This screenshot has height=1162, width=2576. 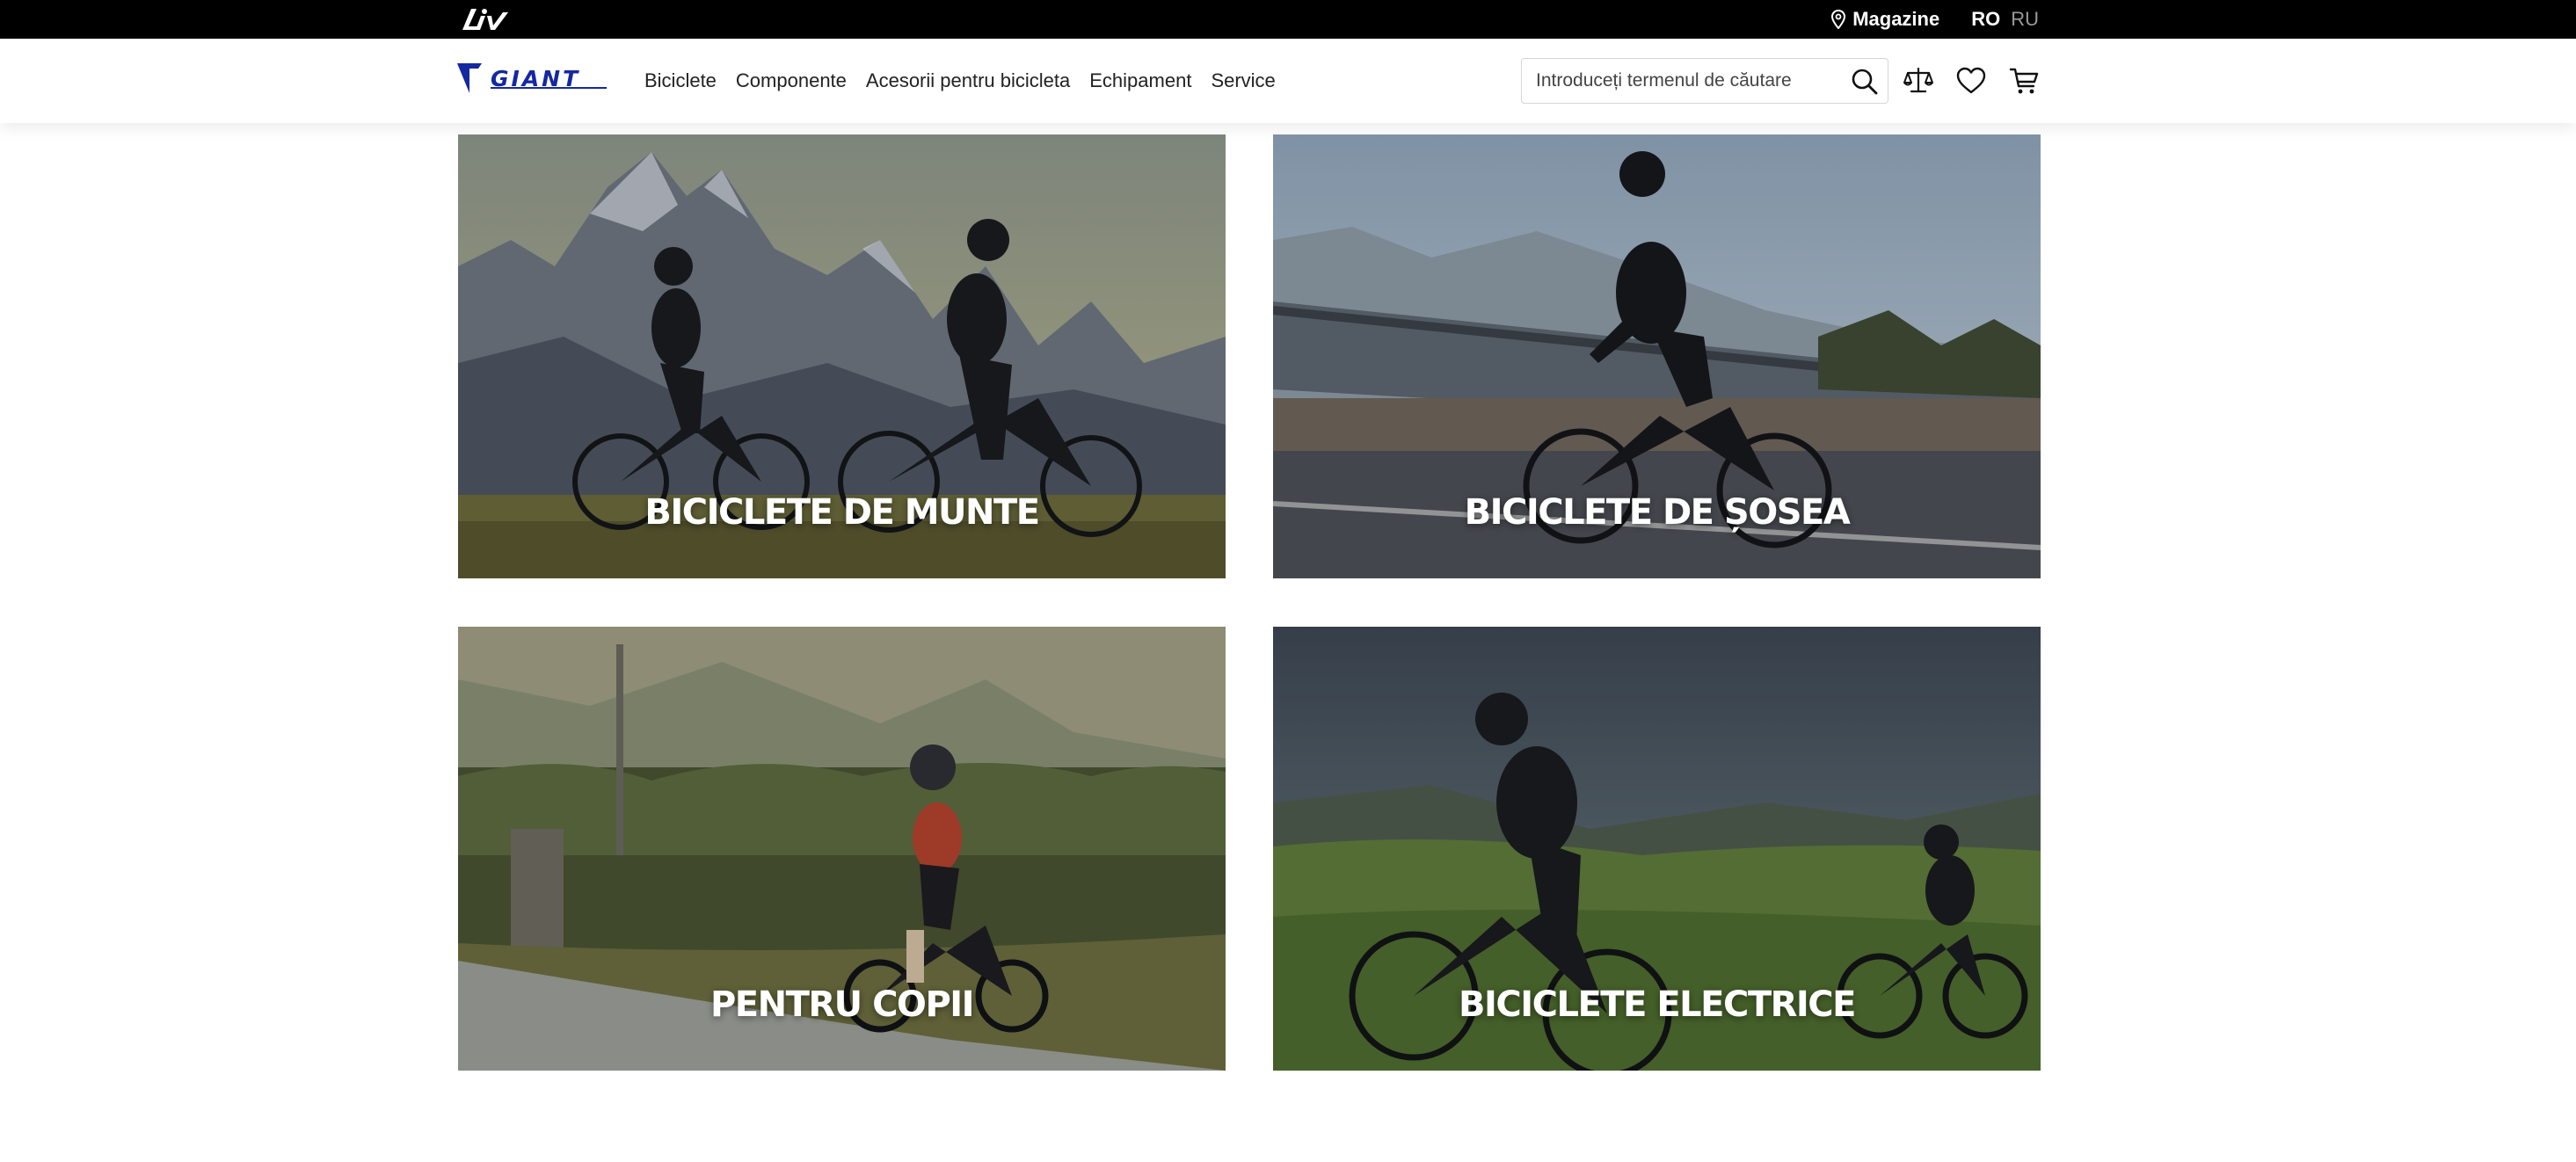 What do you see at coordinates (469, 78) in the screenshot?
I see `giant-mark-icon` at bounding box center [469, 78].